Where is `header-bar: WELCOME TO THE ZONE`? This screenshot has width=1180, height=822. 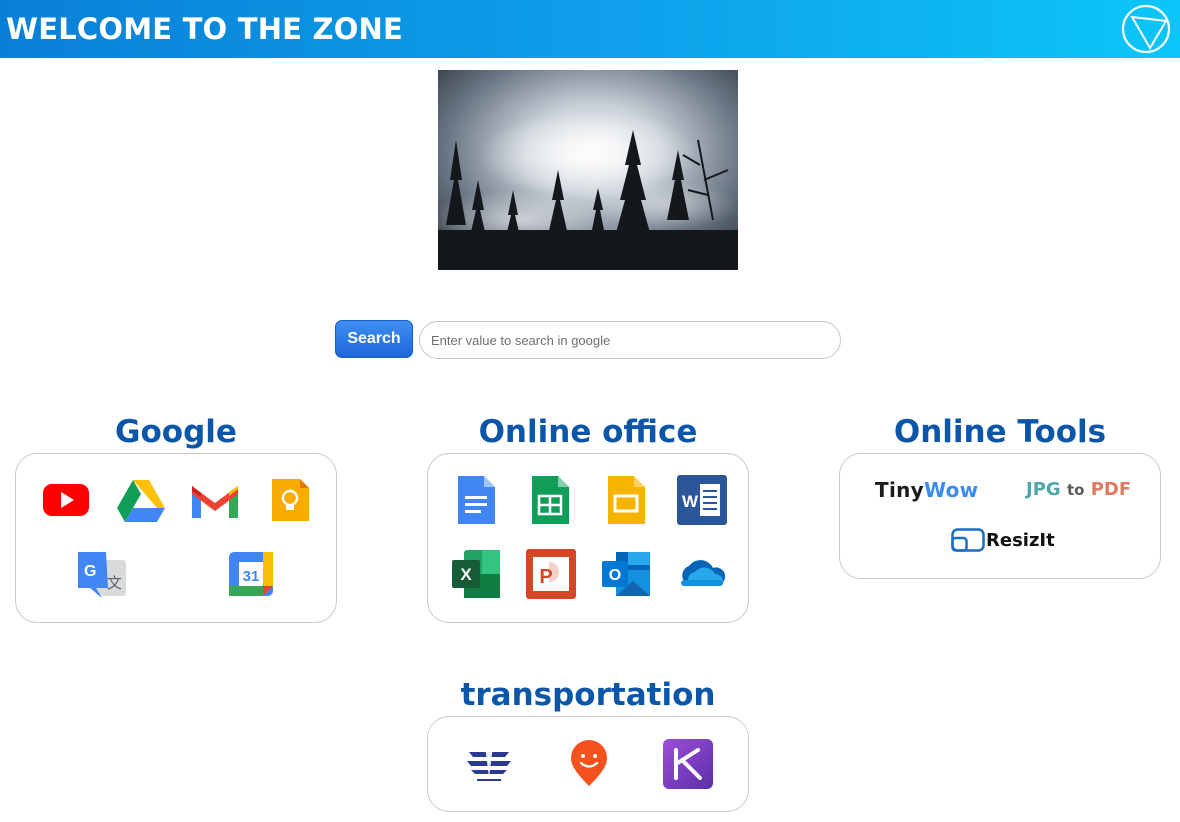
header-bar: WELCOME TO THE ZONE is located at coordinates (590, 29).